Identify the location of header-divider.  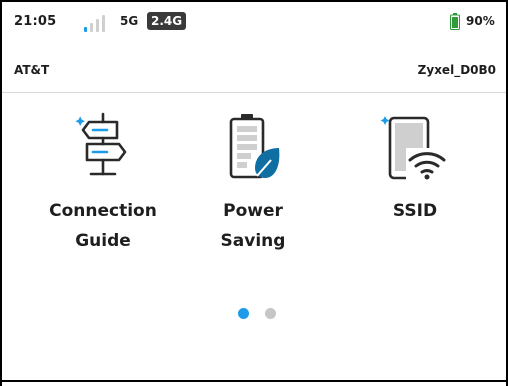
(254, 92).